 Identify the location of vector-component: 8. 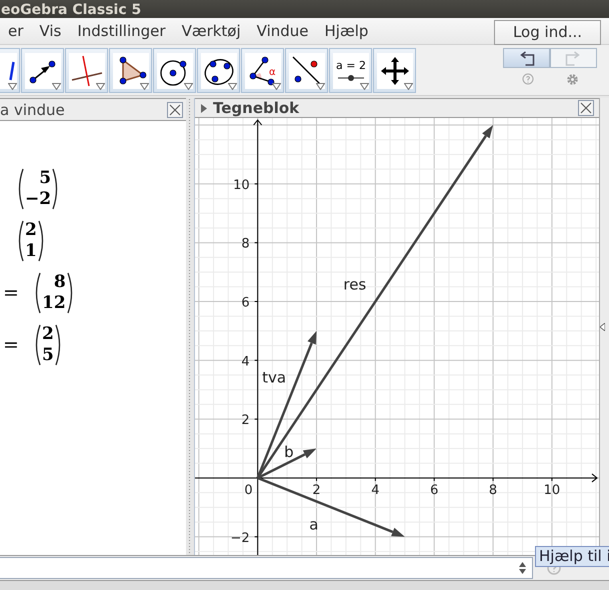
(60, 282).